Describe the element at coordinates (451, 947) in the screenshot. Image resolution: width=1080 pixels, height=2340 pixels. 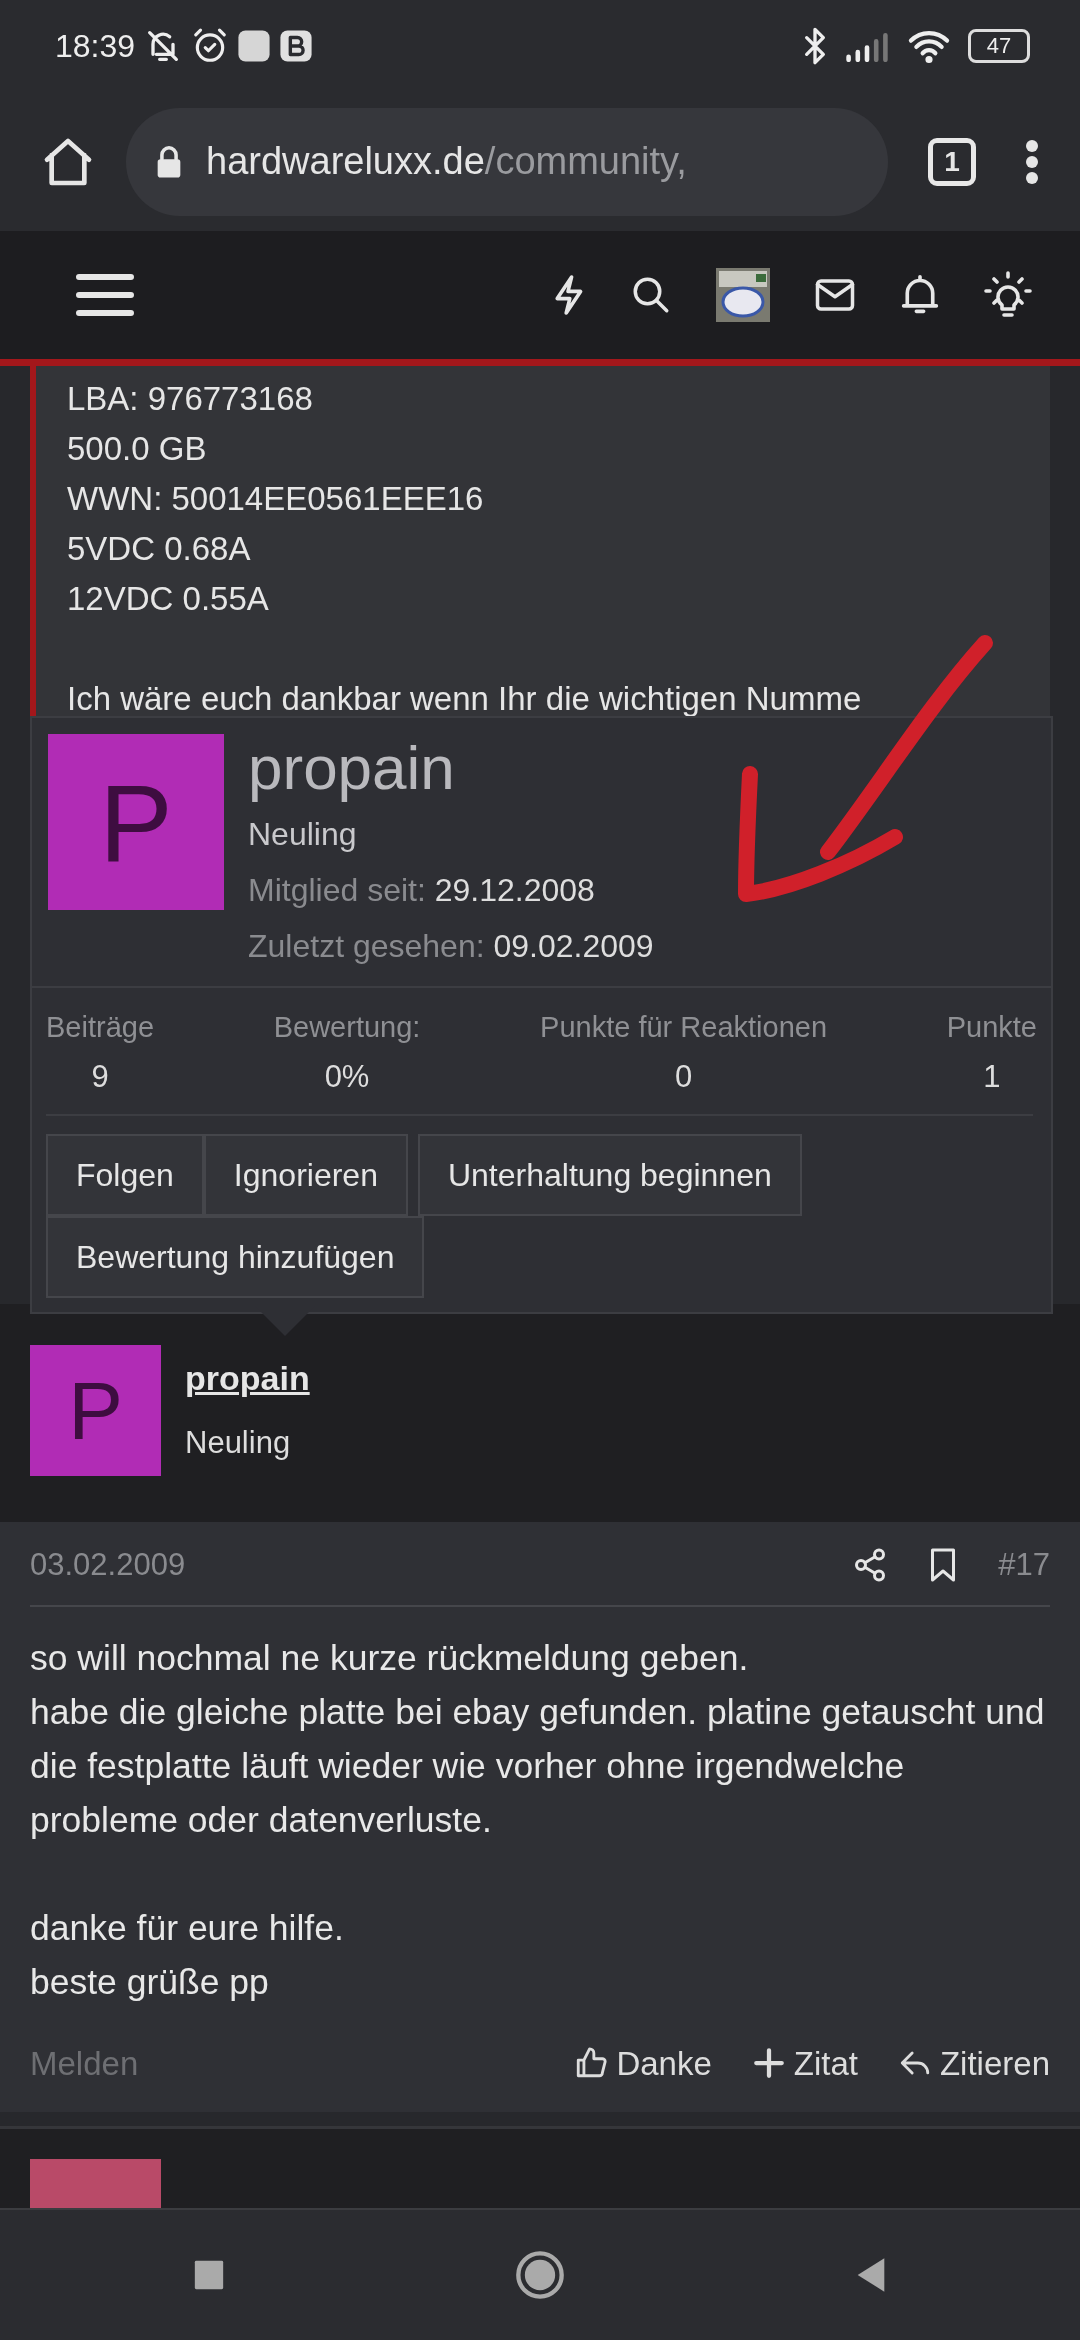
I see `member-info-text: Zuletzt gesehen: 09.02.2009` at that location.